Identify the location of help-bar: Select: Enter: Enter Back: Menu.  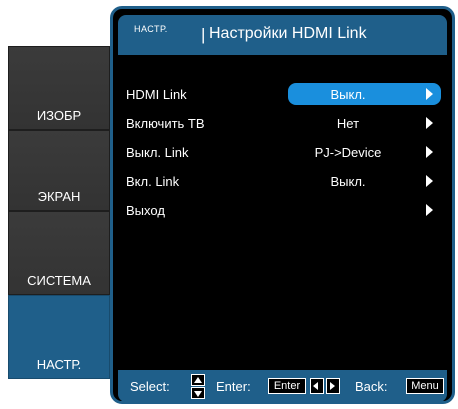
(282, 385).